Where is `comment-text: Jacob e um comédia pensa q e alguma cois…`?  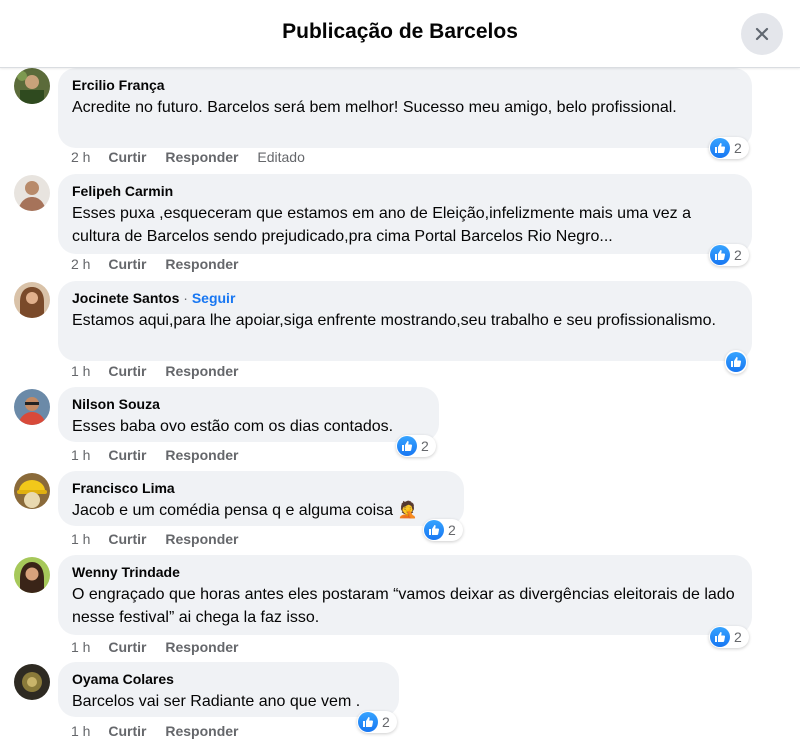
comment-text: Jacob e um comédia pensa q e alguma cois… is located at coordinates (245, 510).